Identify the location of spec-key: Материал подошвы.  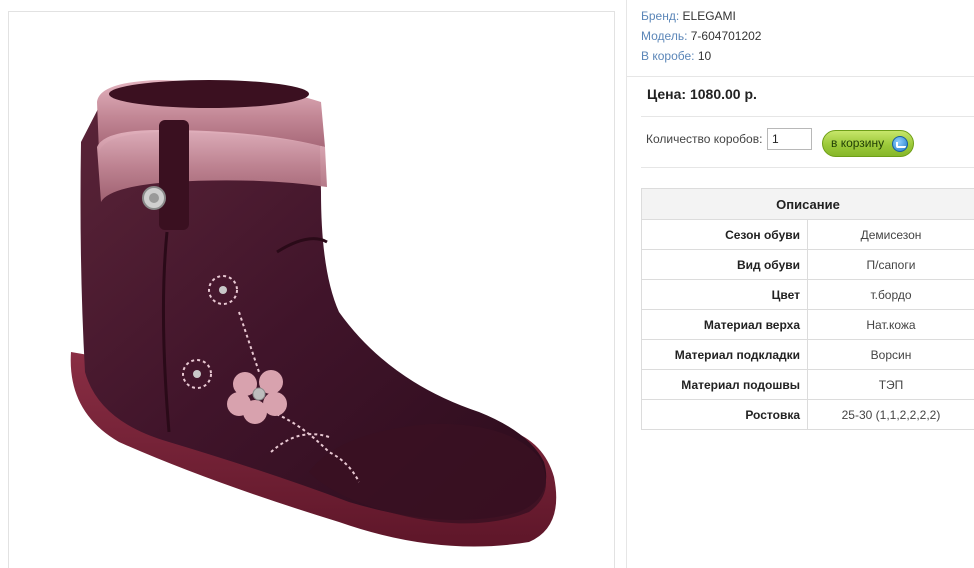
(724, 384).